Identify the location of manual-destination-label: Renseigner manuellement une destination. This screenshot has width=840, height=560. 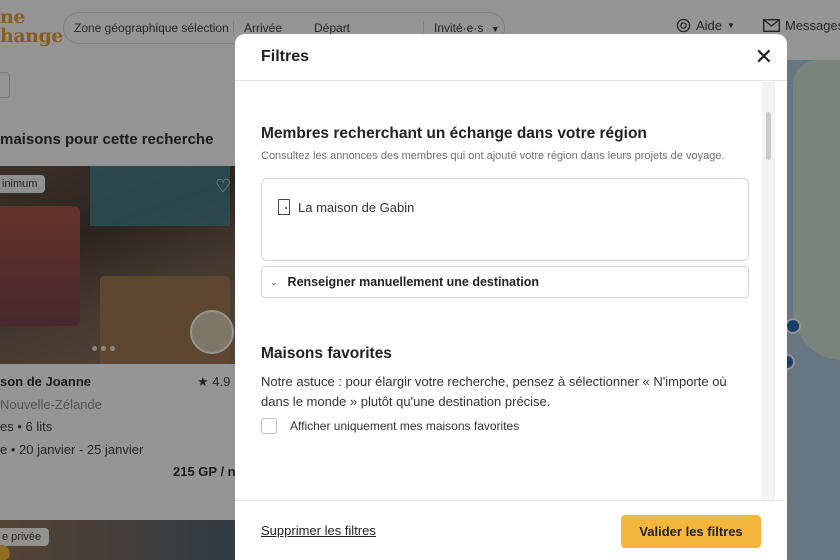
(413, 282).